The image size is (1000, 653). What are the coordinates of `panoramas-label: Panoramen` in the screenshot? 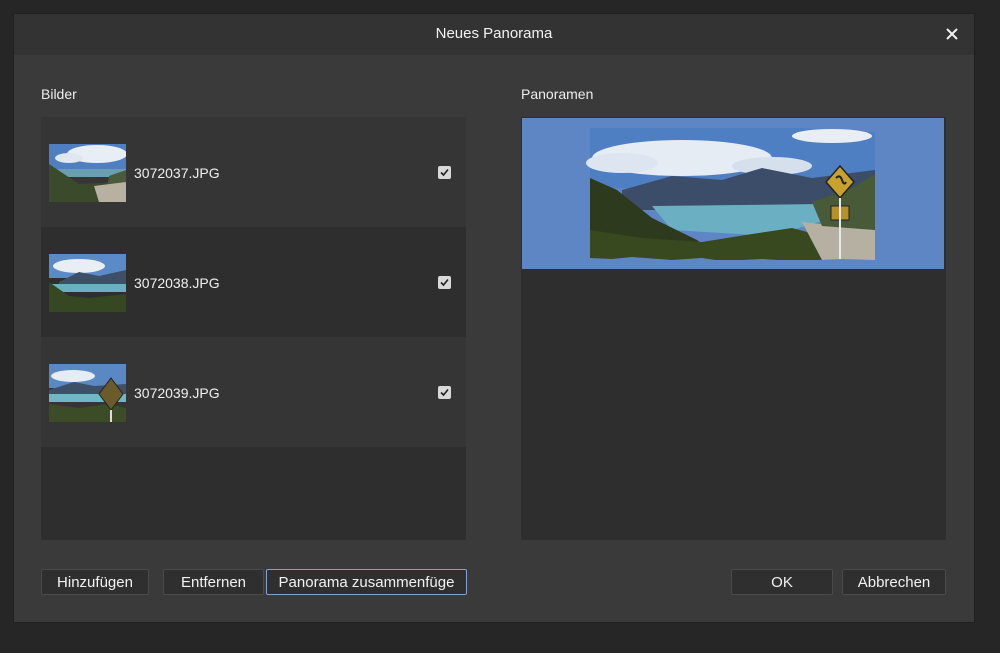 It's located at (557, 94).